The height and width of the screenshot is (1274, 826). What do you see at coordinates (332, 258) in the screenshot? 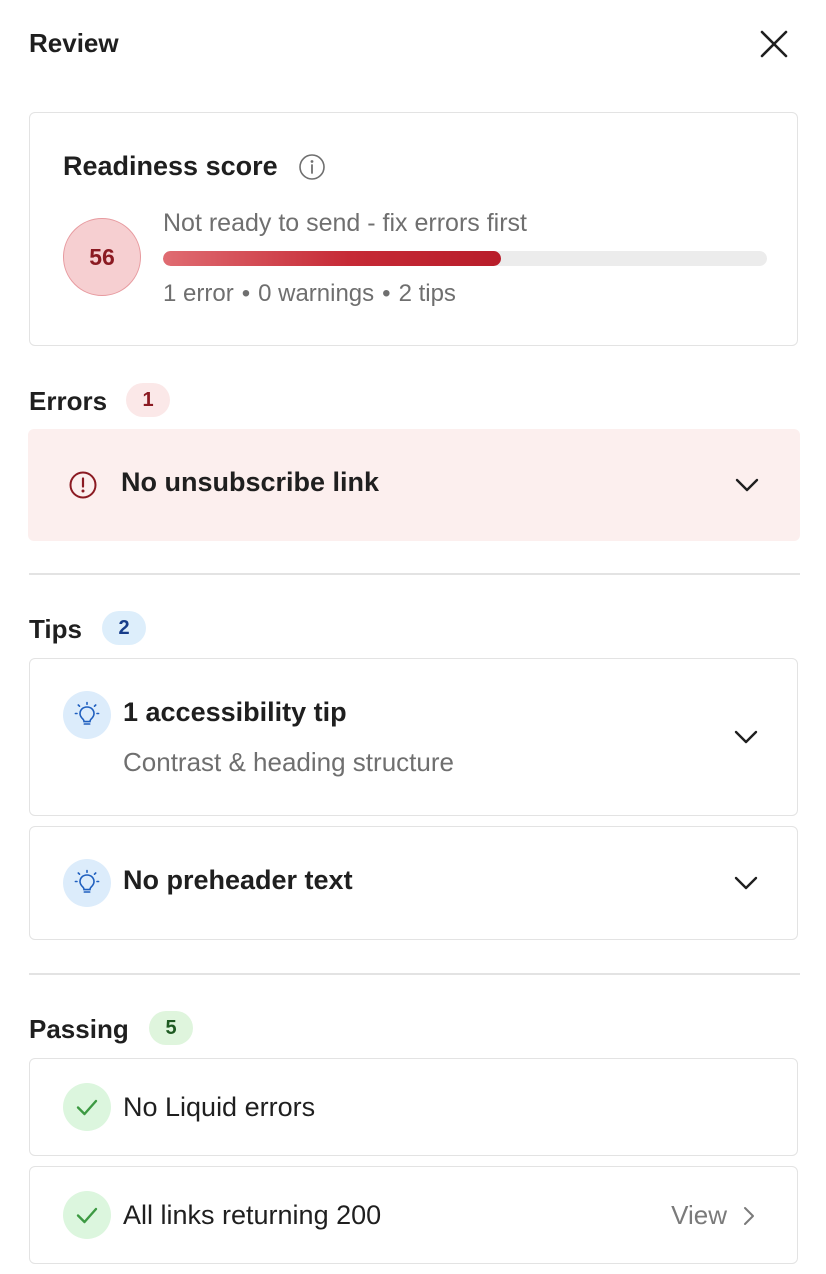
I see `readiness-progress-fill` at bounding box center [332, 258].